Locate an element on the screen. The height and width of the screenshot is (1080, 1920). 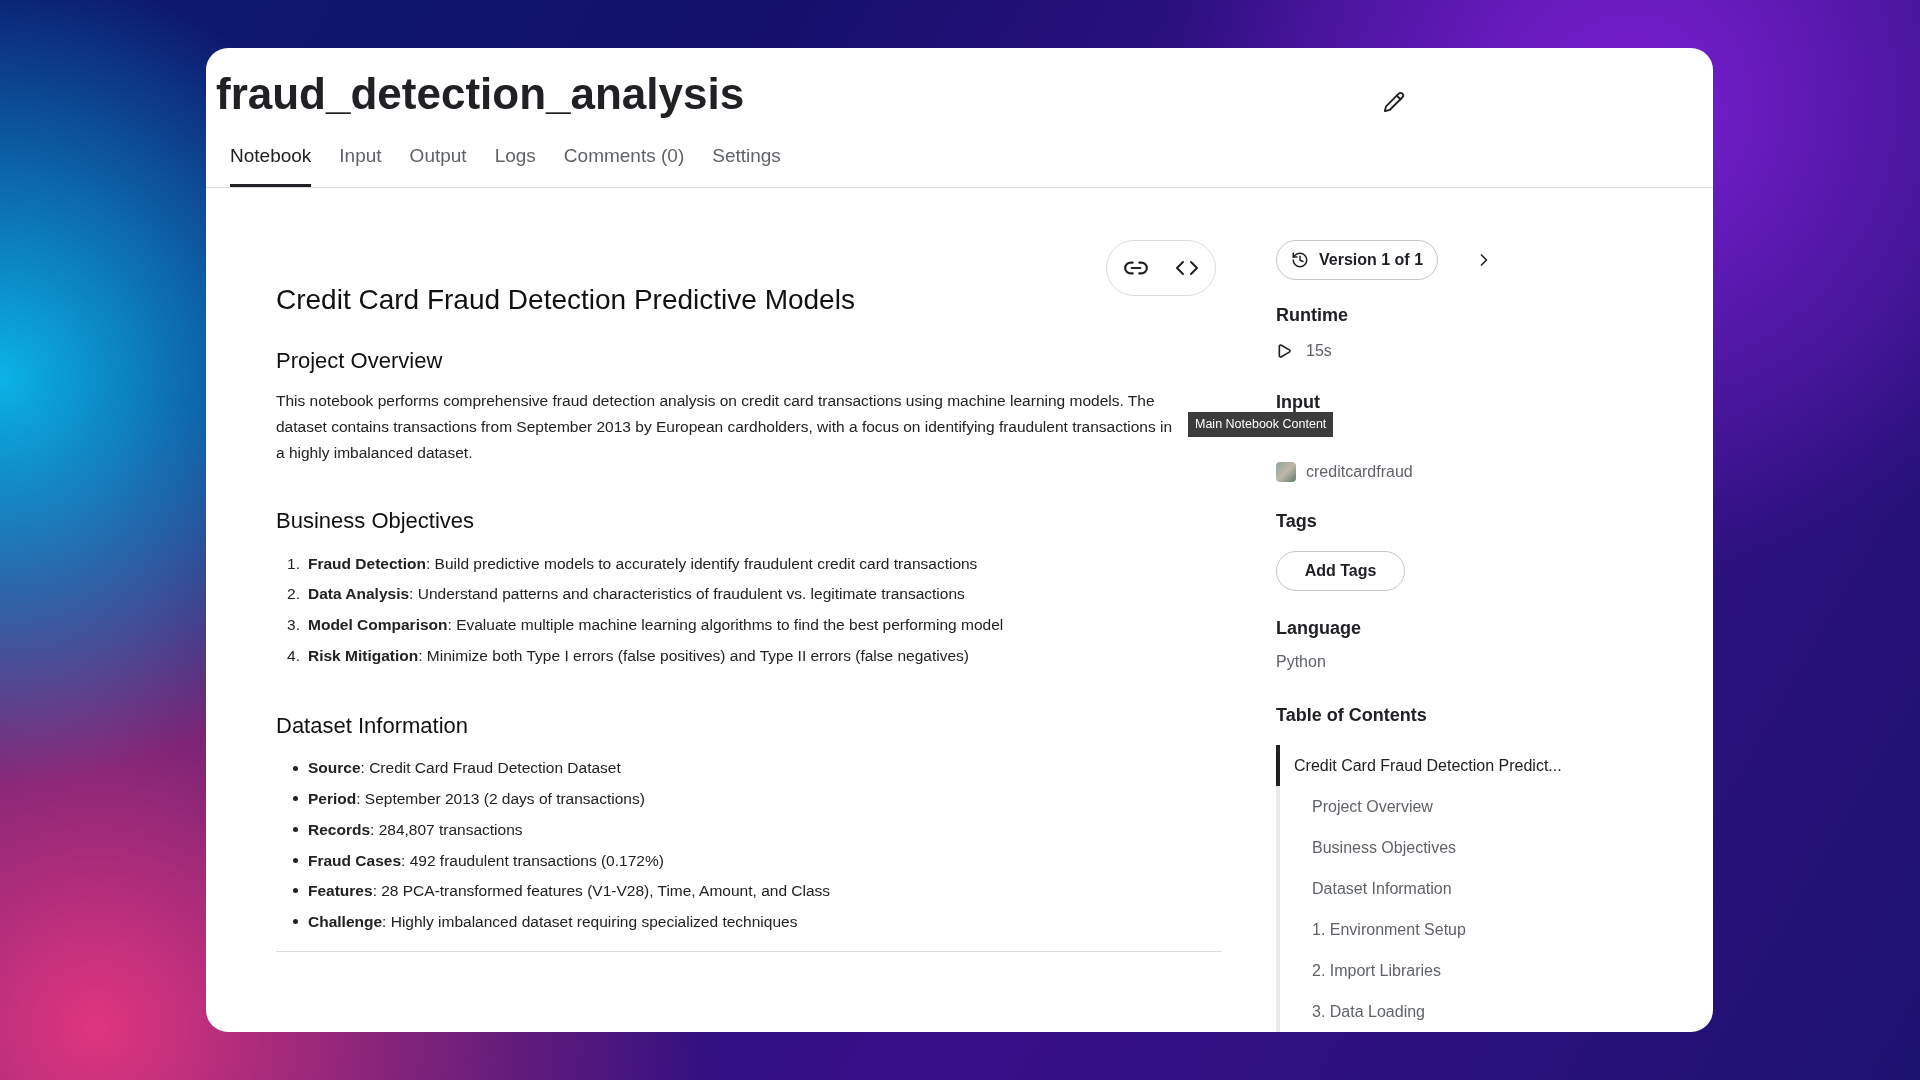
toc-item: 3. Data Loading is located at coordinates (1491, 1011).